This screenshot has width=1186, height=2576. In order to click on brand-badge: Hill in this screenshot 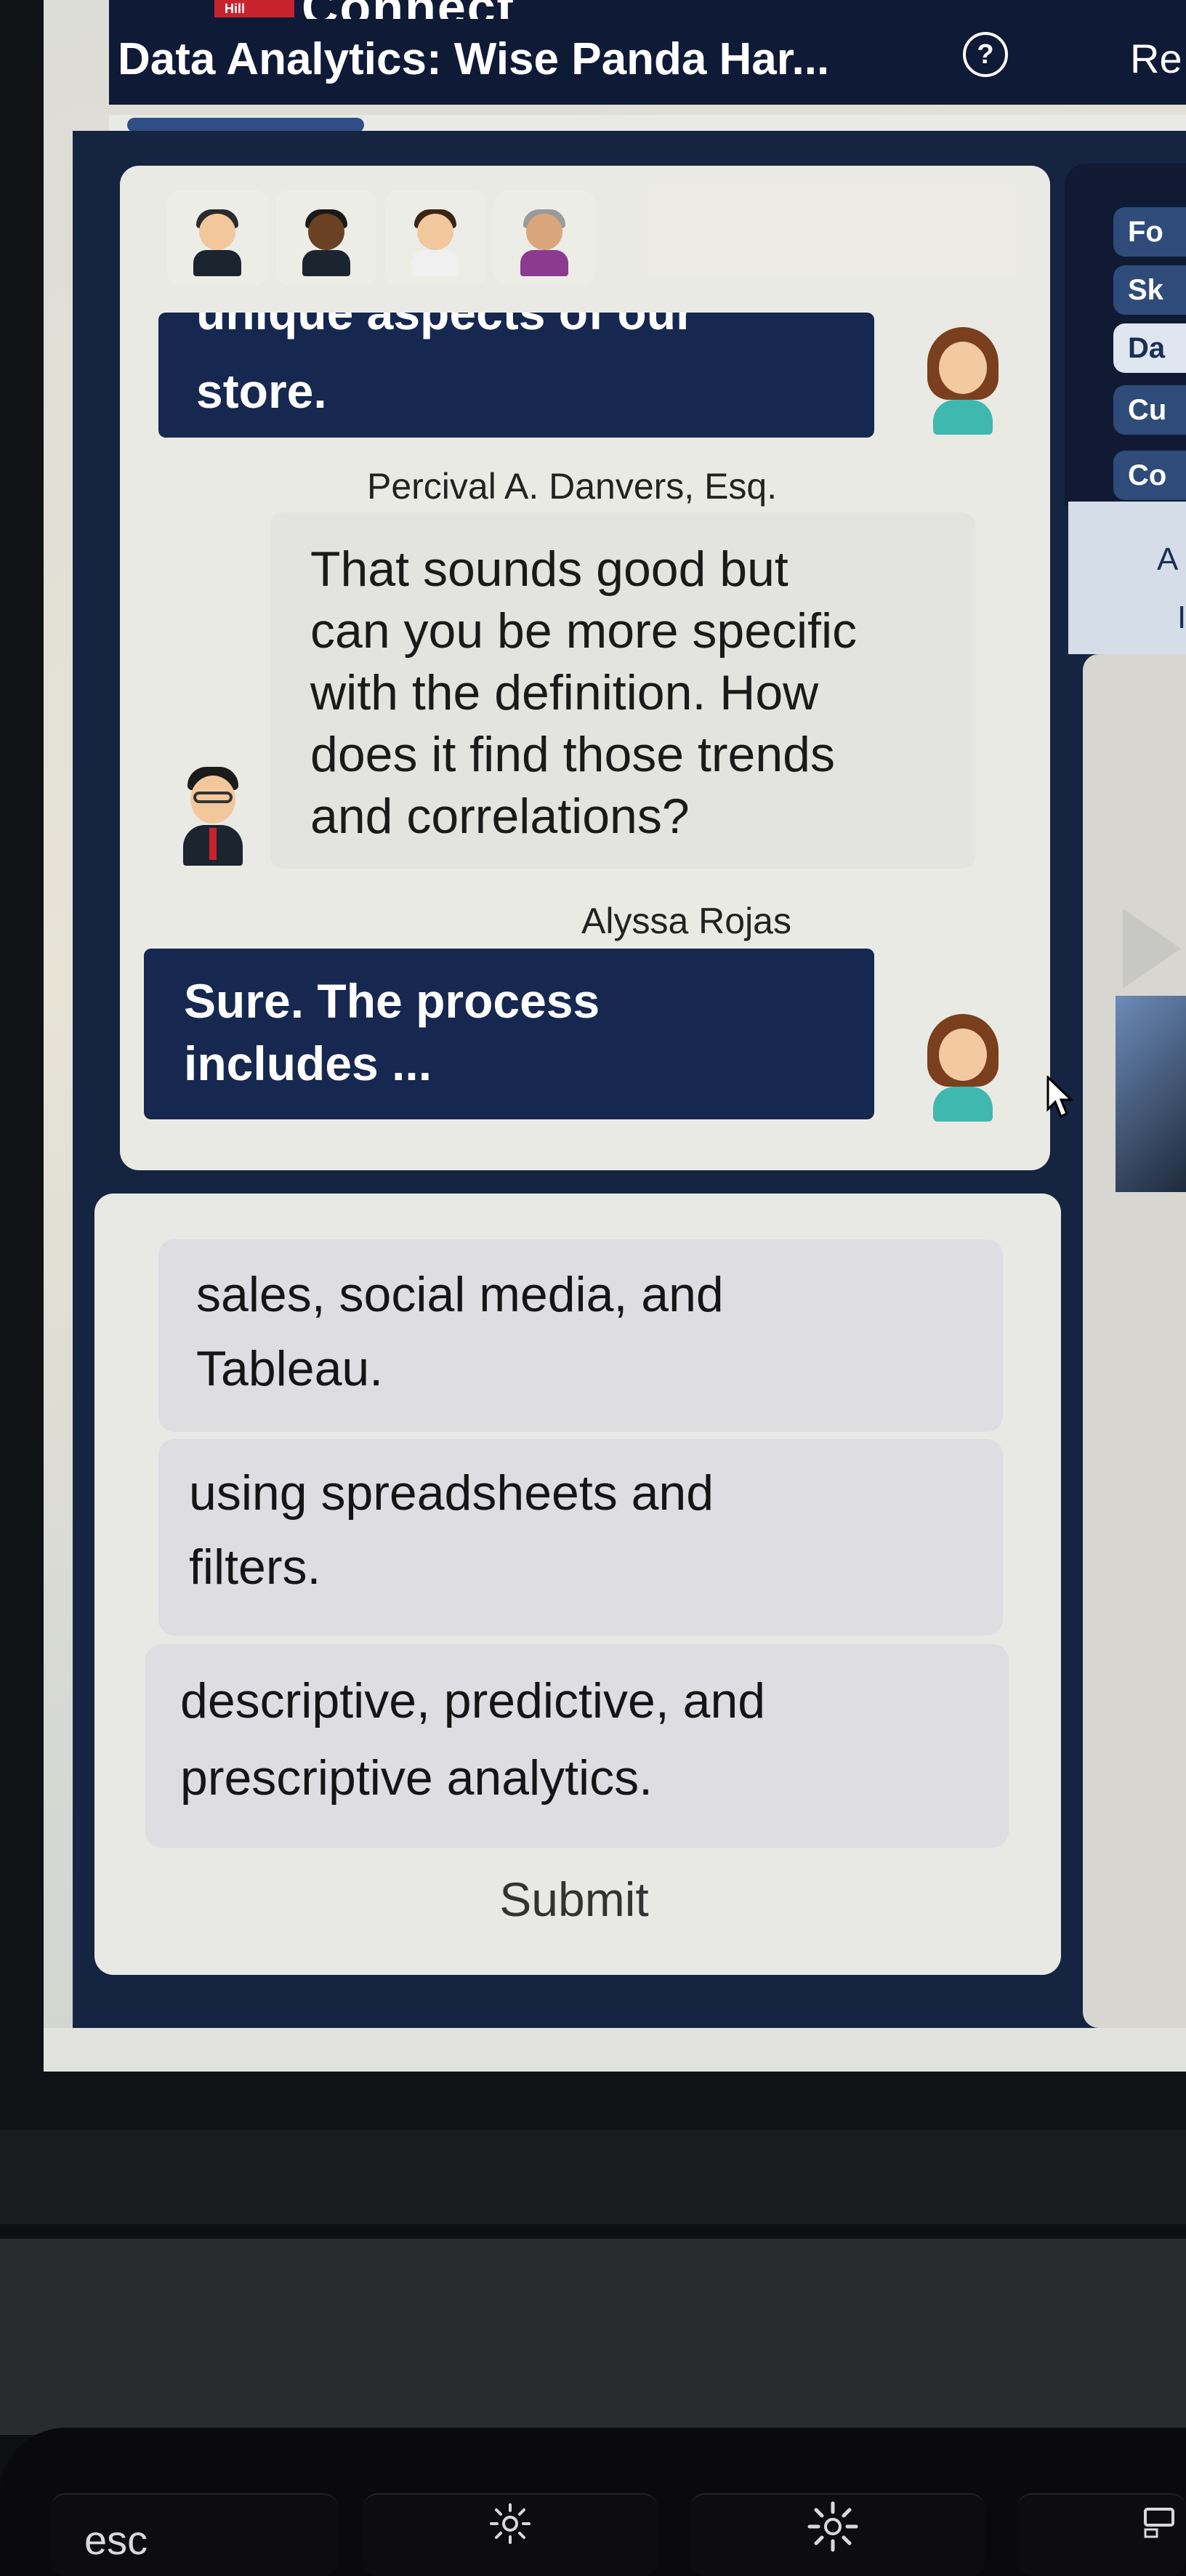, I will do `click(235, 8)`.